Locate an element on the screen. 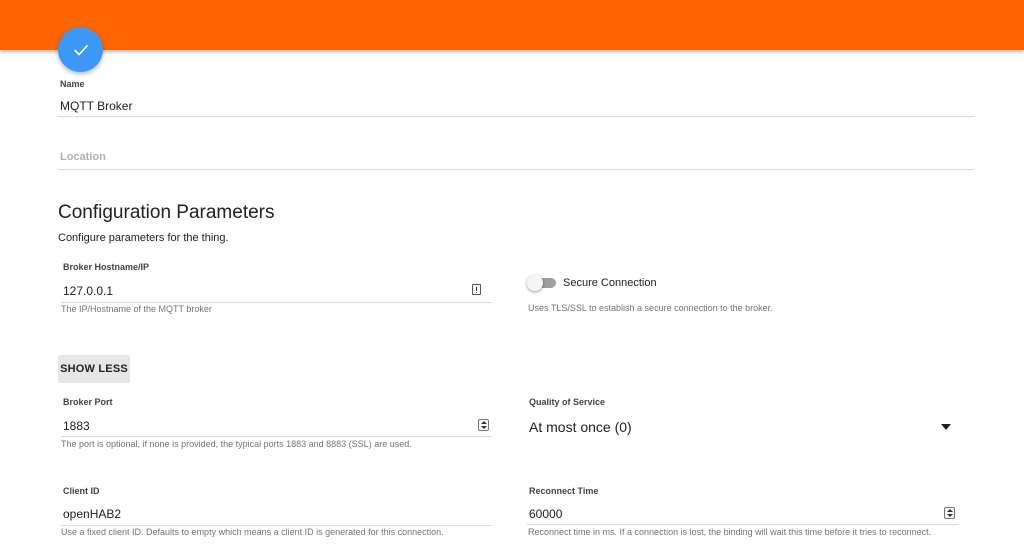 The width and height of the screenshot is (1024, 555). name-input: MQTT Broker is located at coordinates (96, 106).